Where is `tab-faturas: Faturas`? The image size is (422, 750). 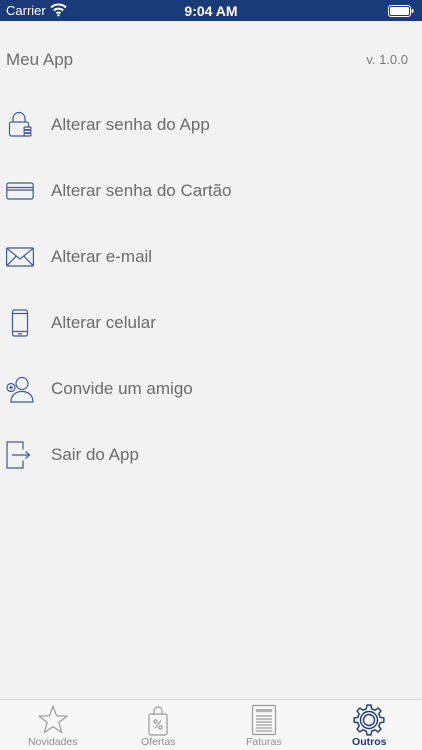
tab-faturas: Faturas is located at coordinates (264, 725).